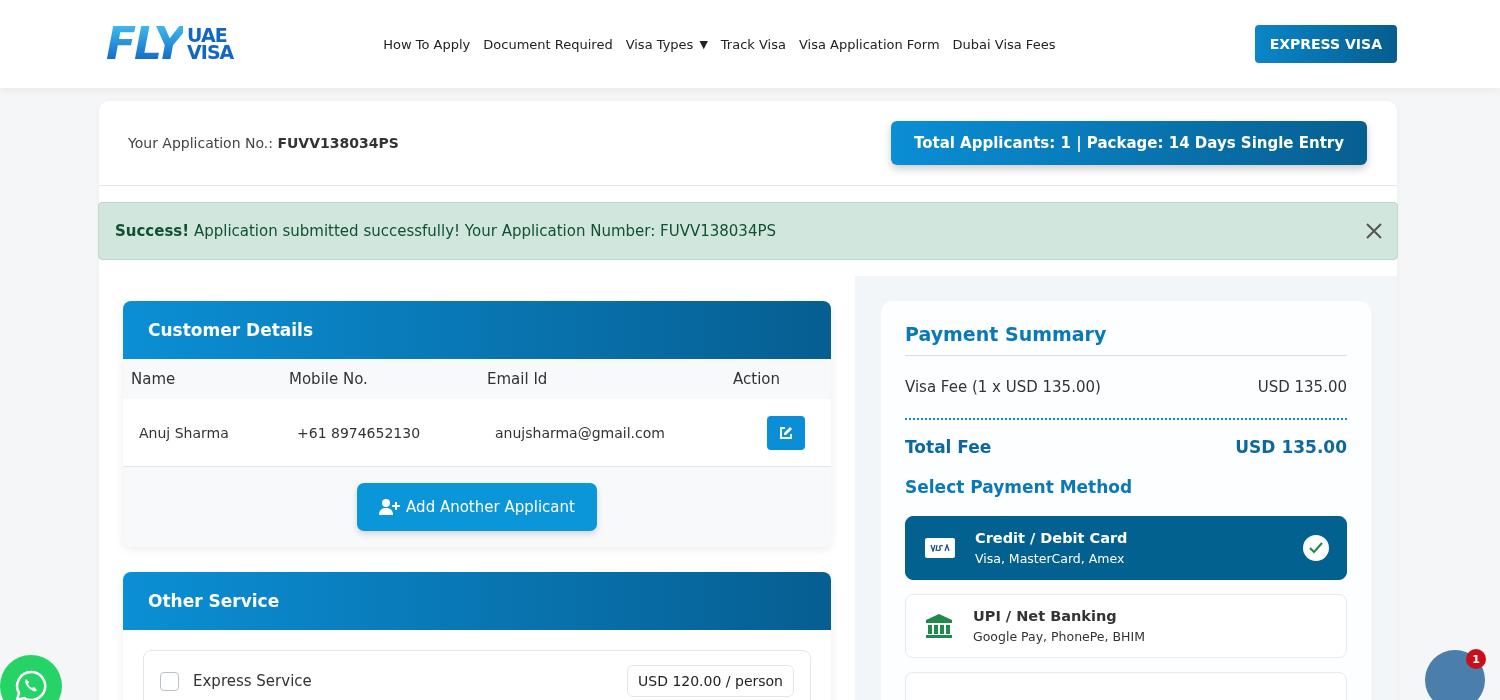  I want to click on alert-message: Success! Application submitted successfully! Your Application Number: FUVV138034PS, so click(445, 231).